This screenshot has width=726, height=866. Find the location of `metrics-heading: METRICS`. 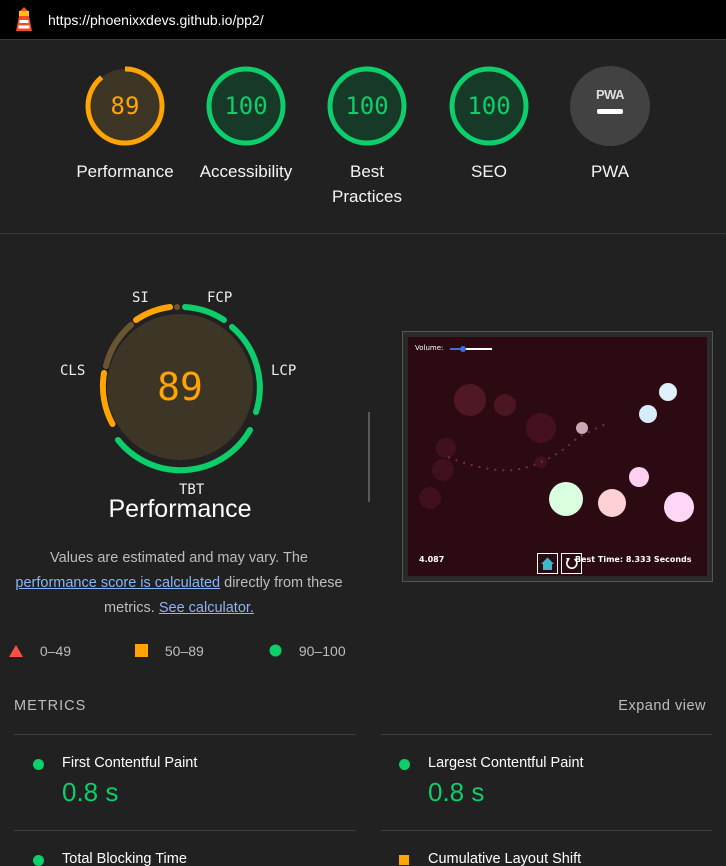

metrics-heading: METRICS is located at coordinates (50, 706).